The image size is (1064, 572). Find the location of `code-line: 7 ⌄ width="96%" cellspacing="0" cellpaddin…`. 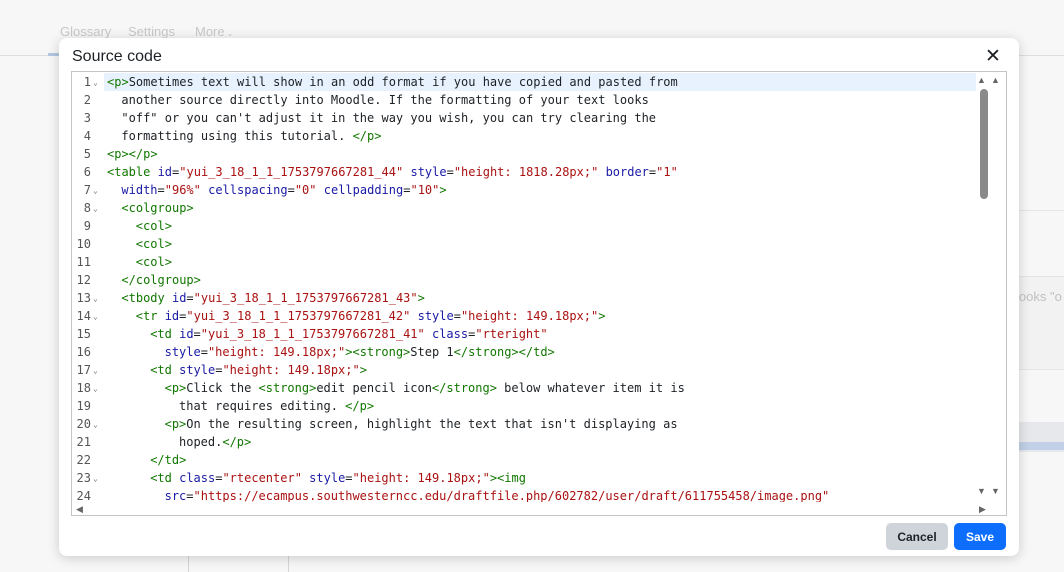

code-line: 7 ⌄ width="96%" cellspacing="0" cellpaddin… is located at coordinates (524, 190).